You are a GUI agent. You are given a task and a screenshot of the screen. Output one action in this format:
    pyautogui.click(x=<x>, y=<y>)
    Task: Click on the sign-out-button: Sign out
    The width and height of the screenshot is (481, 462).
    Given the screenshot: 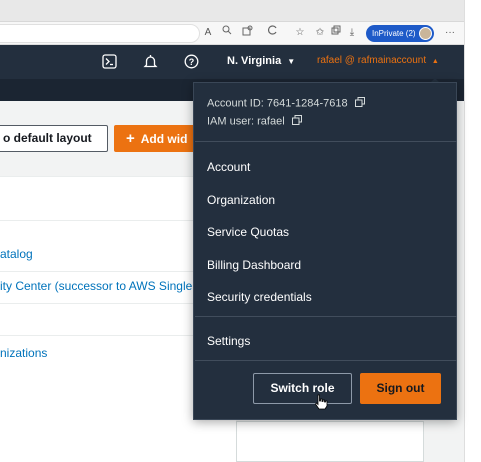 What is the action you would take?
    pyautogui.click(x=400, y=388)
    